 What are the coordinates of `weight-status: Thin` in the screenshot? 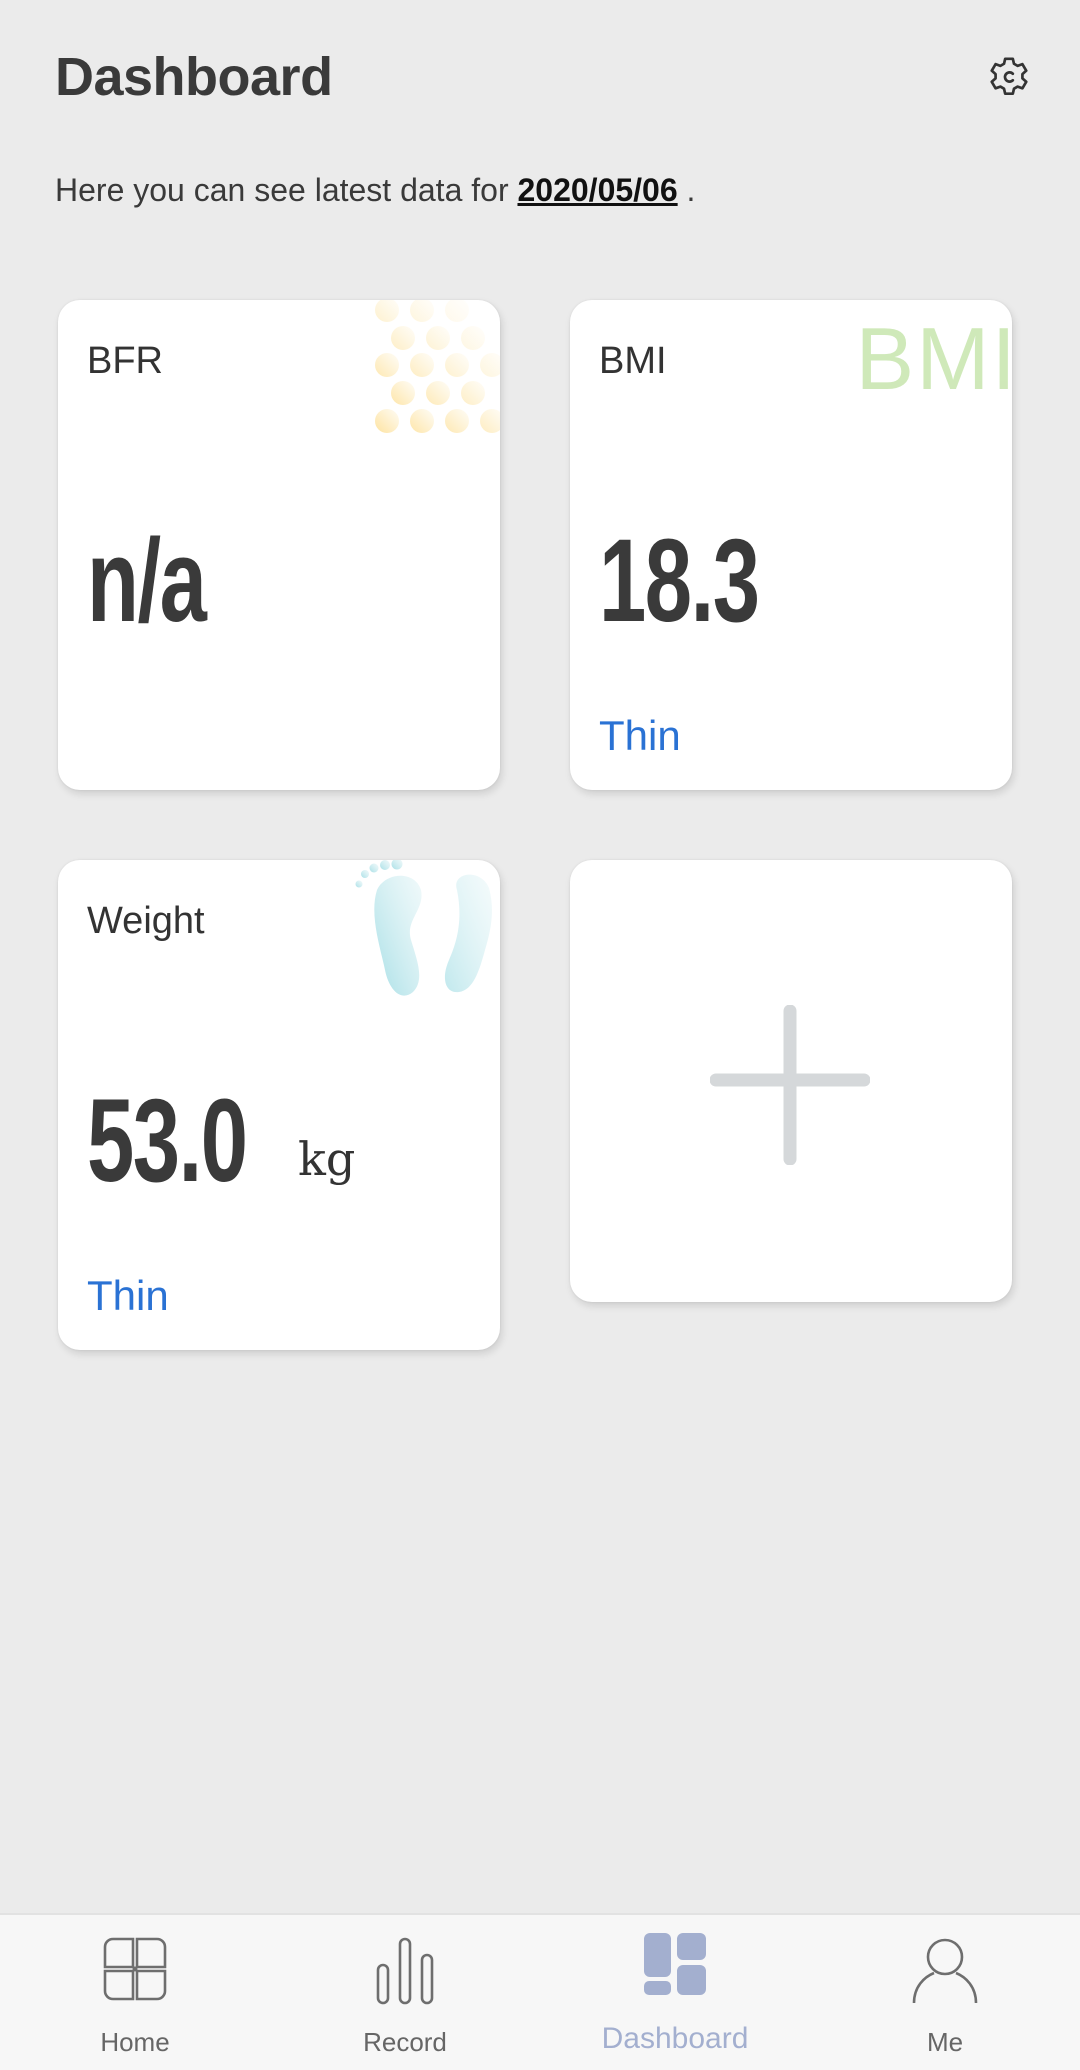 It's located at (128, 1295).